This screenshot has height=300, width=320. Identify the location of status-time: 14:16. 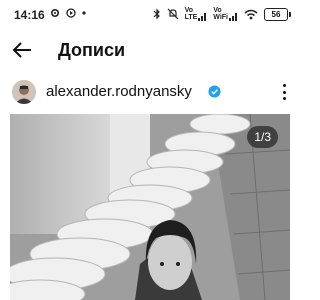
(29, 15).